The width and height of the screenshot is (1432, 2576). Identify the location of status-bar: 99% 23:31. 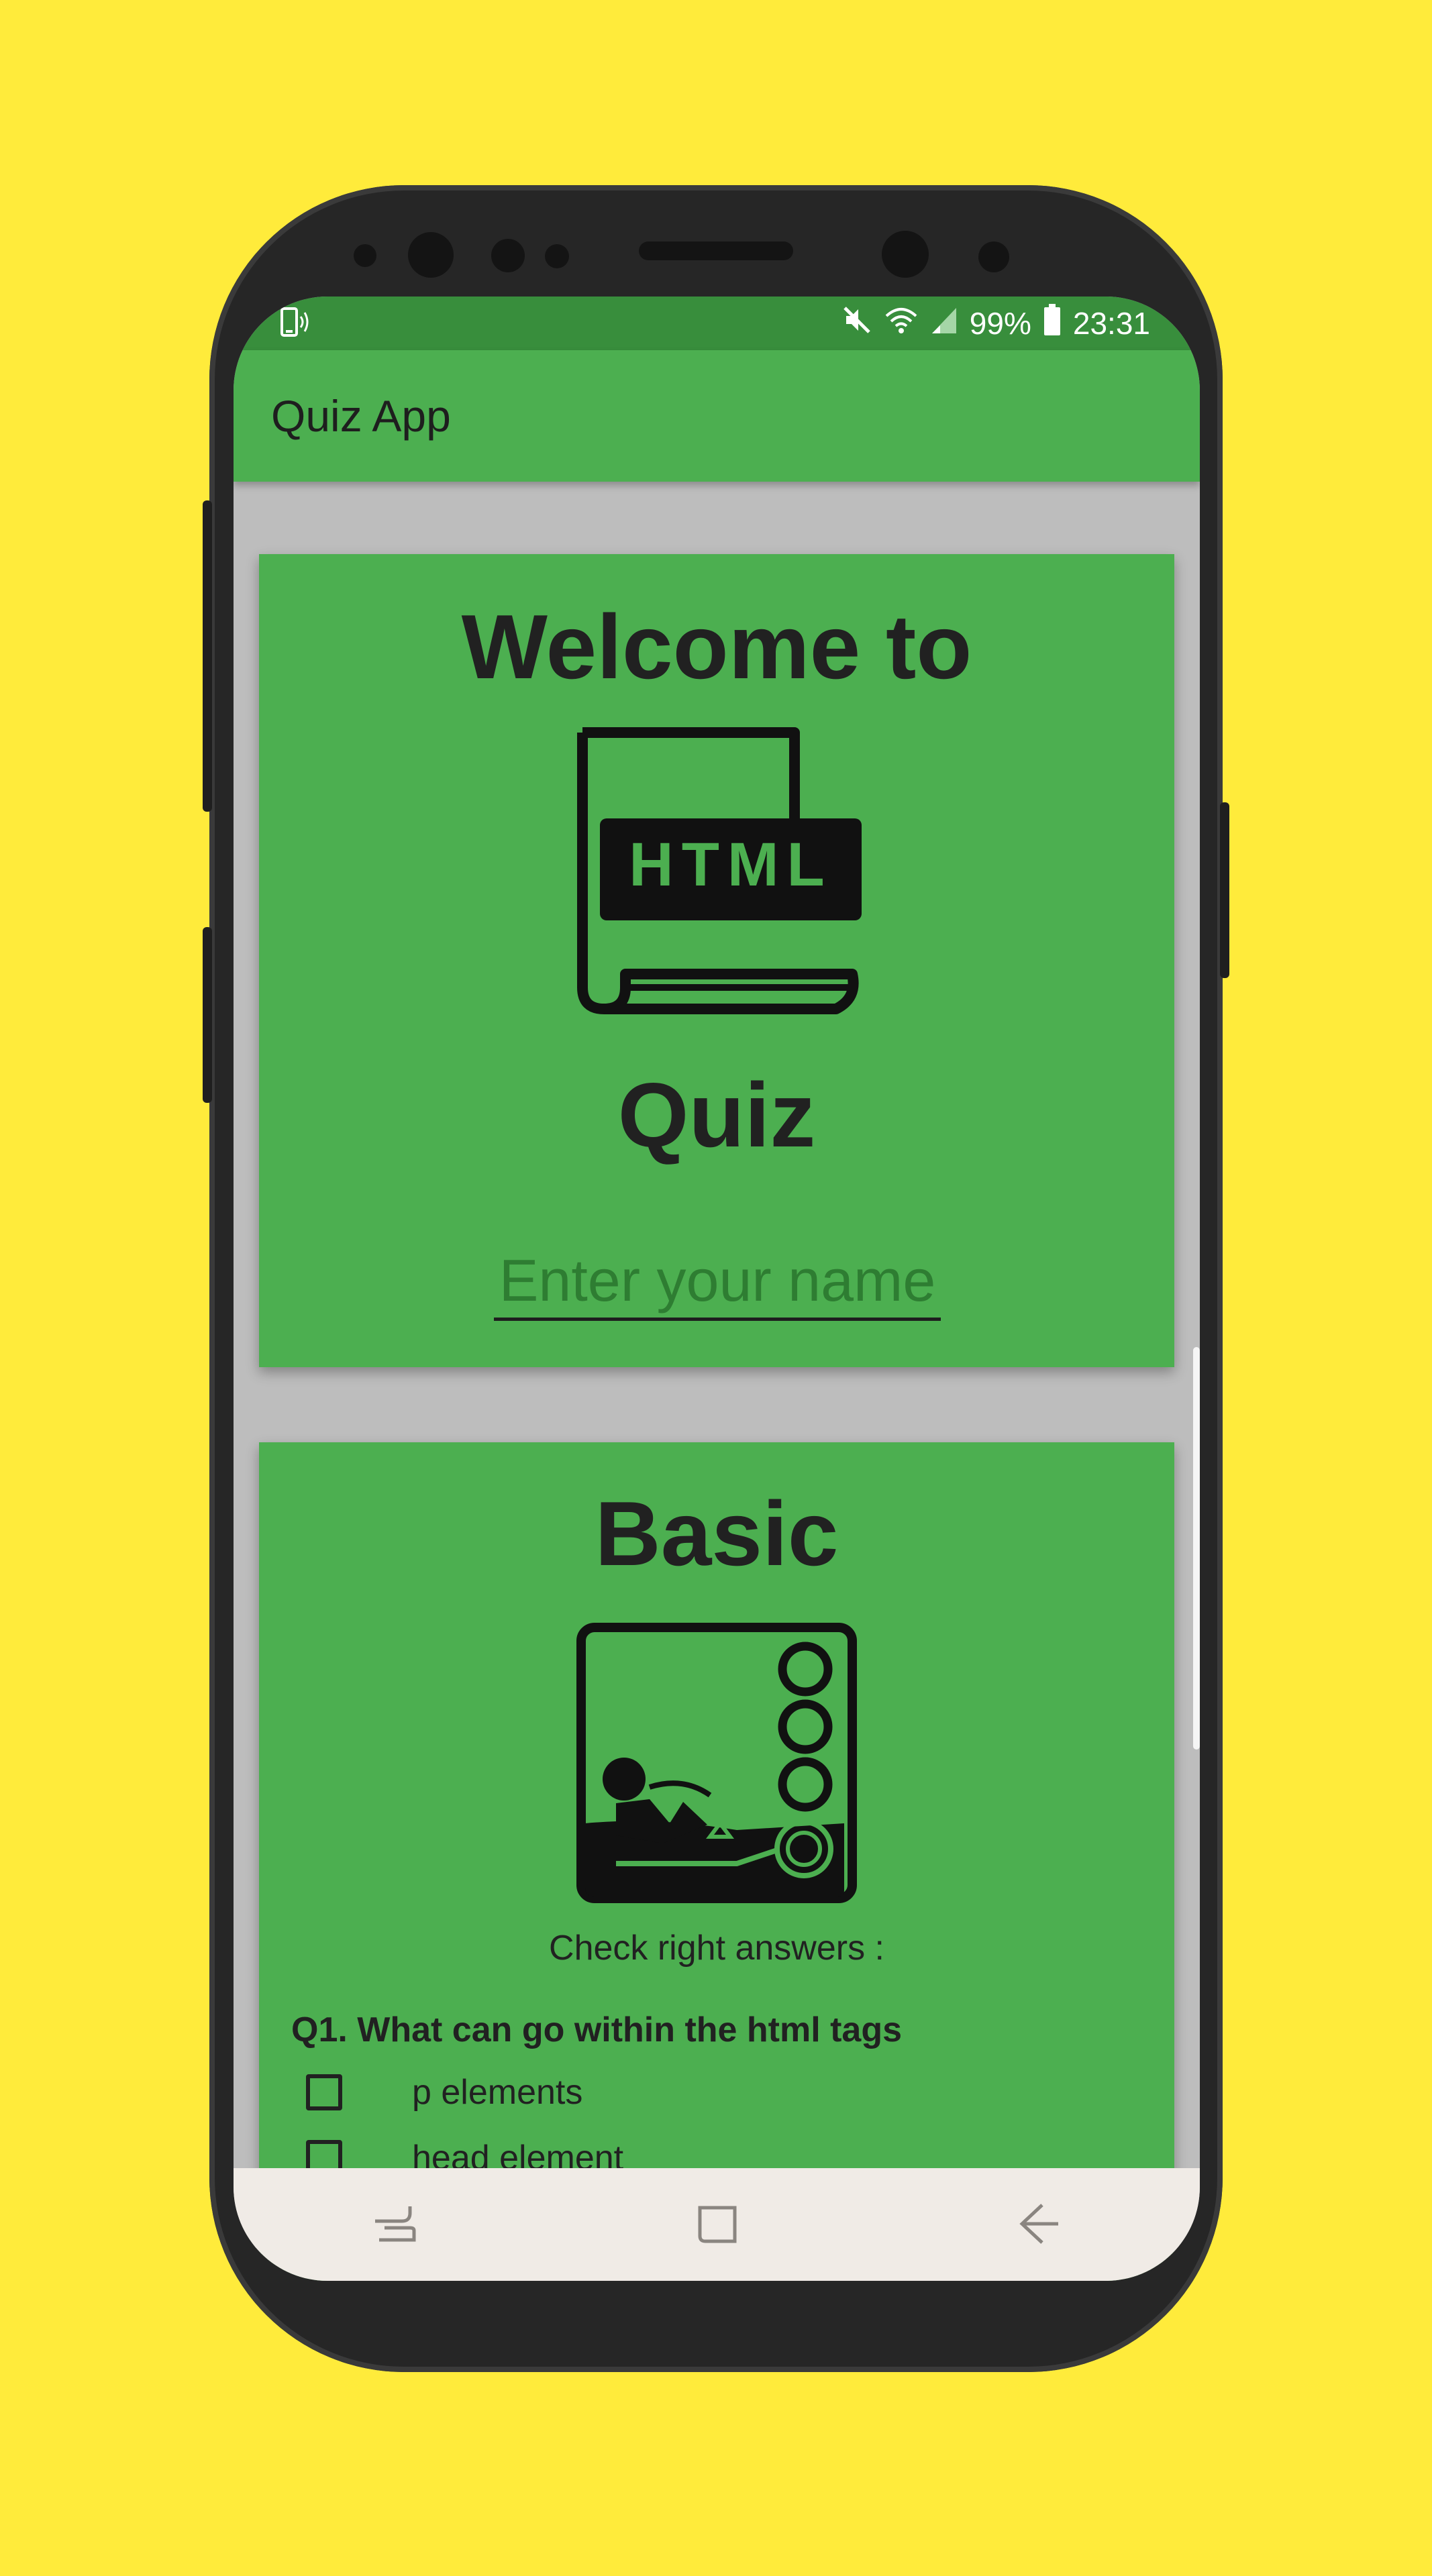
(717, 323).